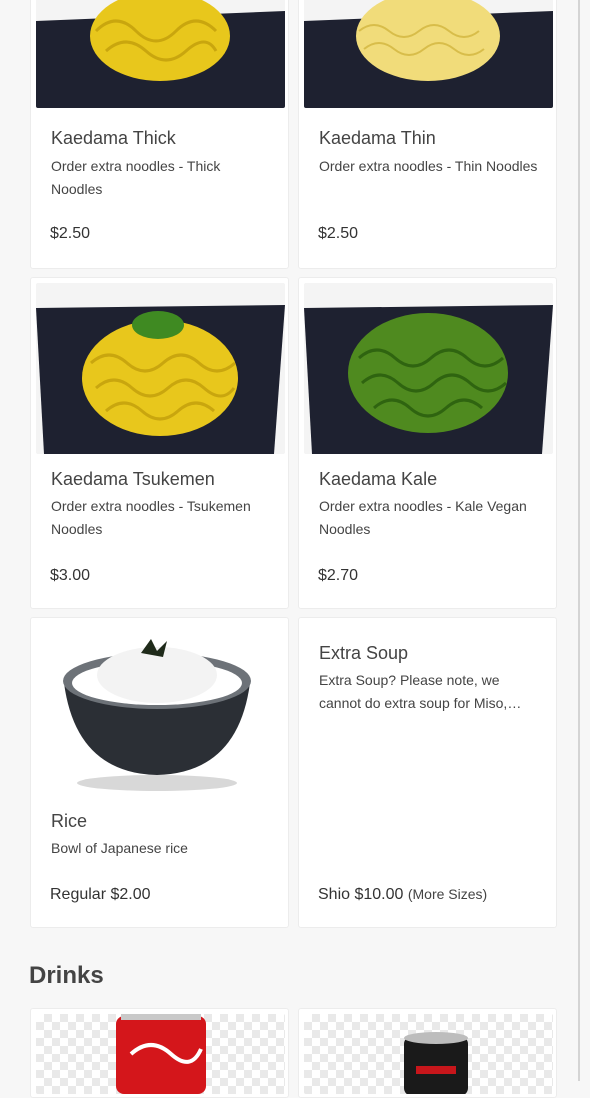 This screenshot has height=1098, width=590. What do you see at coordinates (428, 166) in the screenshot?
I see `item-description: Order extra noodles - Thin Noodles` at bounding box center [428, 166].